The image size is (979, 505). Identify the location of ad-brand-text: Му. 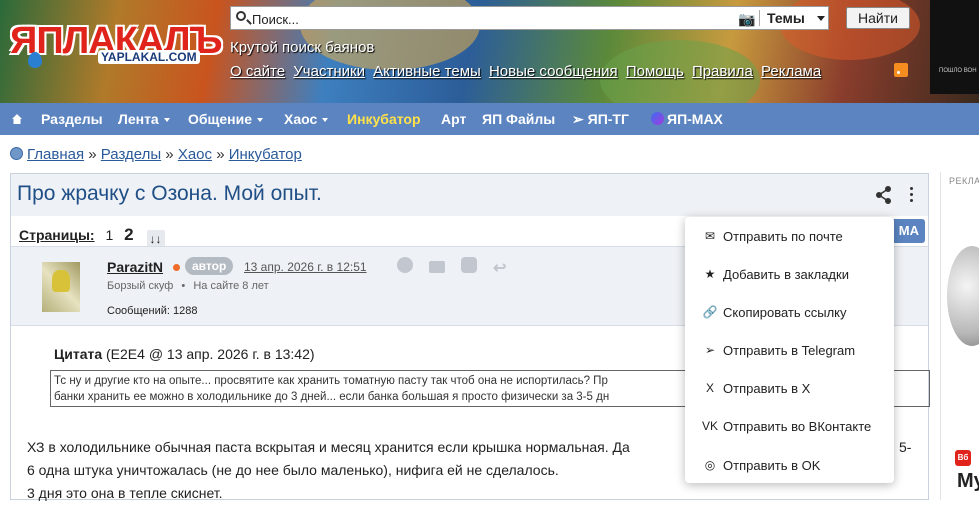
(968, 481).